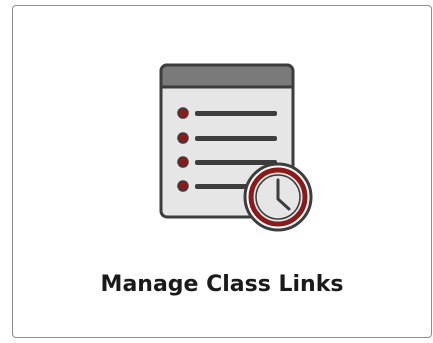  Describe the element at coordinates (278, 197) in the screenshot. I see `clock-icon` at that location.